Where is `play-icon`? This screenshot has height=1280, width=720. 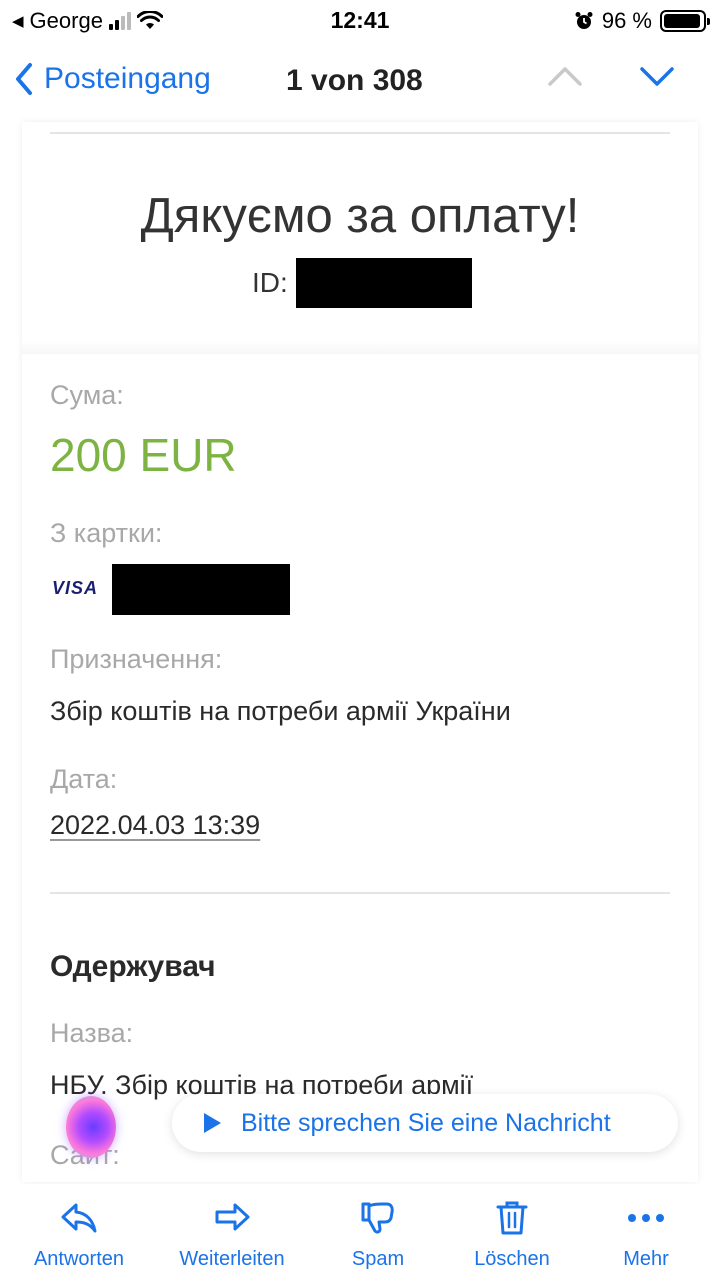
play-icon is located at coordinates (212, 1123).